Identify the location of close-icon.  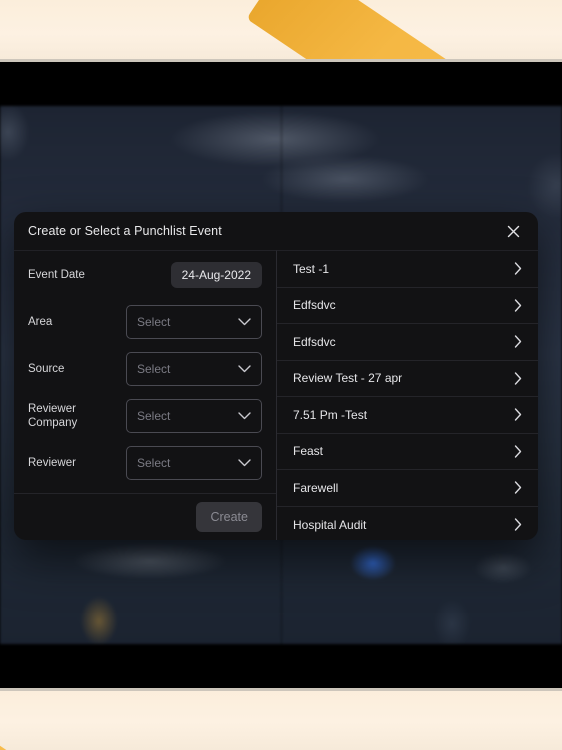
(513, 231).